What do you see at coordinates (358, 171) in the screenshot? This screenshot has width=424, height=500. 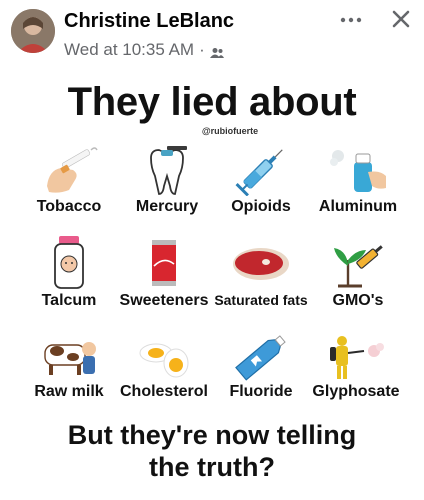 I see `spray-can-icon` at bounding box center [358, 171].